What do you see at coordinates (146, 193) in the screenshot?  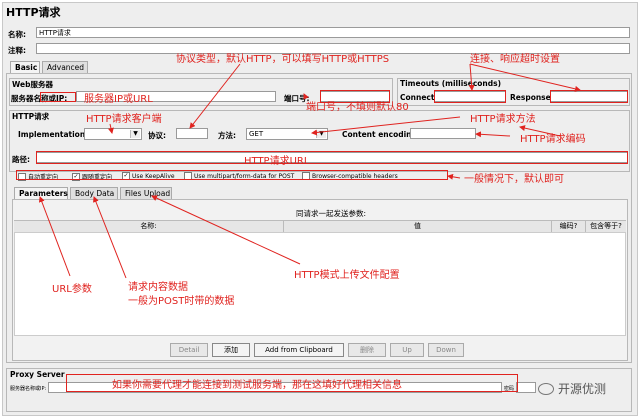 I see `tab-files-upload: Files Upload` at bounding box center [146, 193].